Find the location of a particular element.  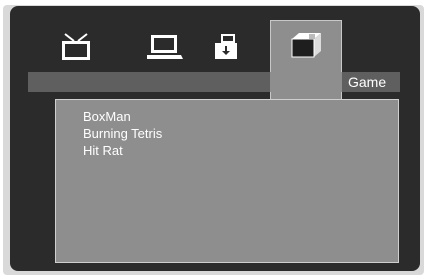

title-bar is located at coordinates (214, 82).